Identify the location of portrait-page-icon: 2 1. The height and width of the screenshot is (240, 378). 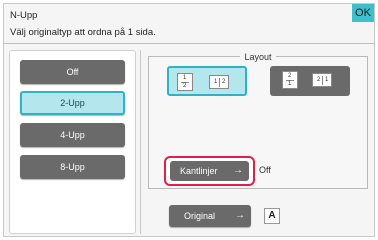
(290, 80).